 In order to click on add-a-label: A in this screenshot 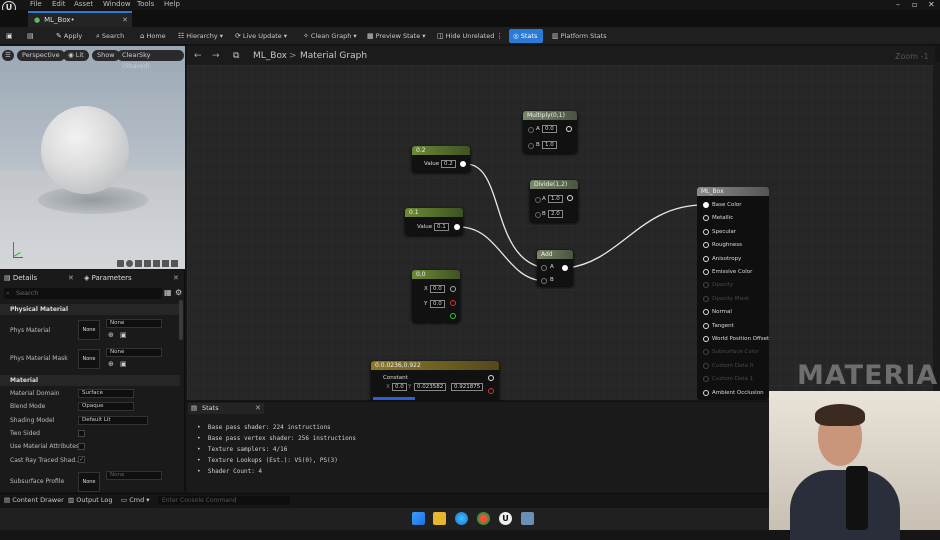, I will do `click(552, 267)`.